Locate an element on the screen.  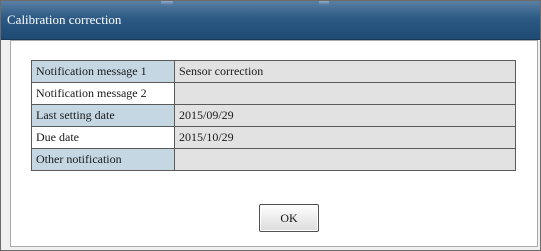
table-row: Notification message 1 Sensor correction is located at coordinates (273, 71).